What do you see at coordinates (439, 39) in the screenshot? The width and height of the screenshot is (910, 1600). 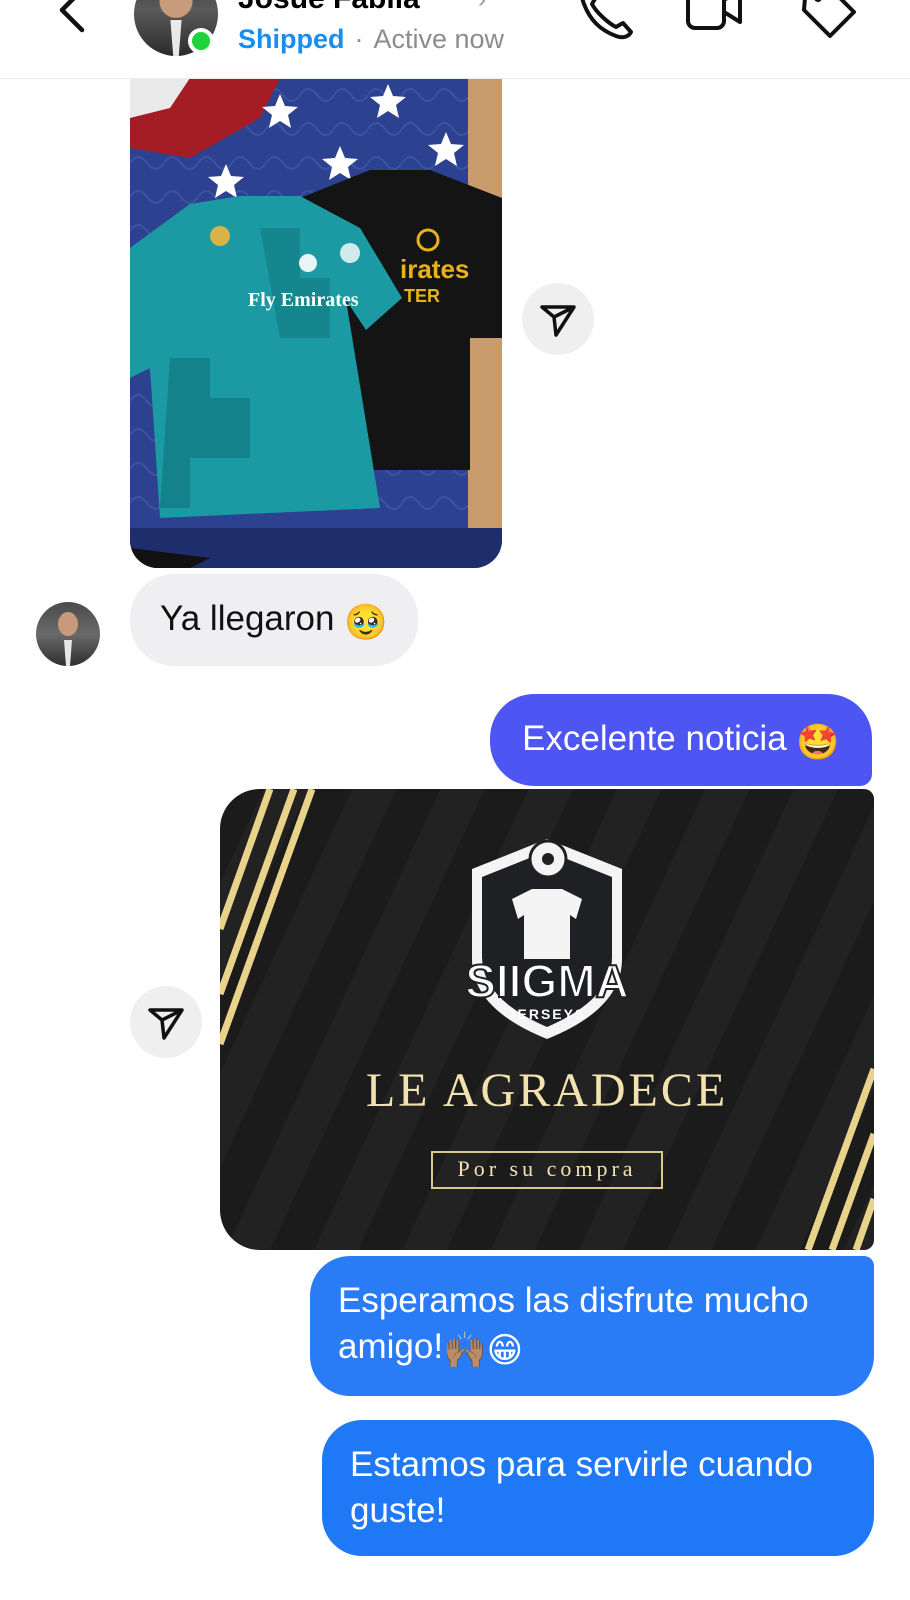 I see `active-status: Active now` at bounding box center [439, 39].